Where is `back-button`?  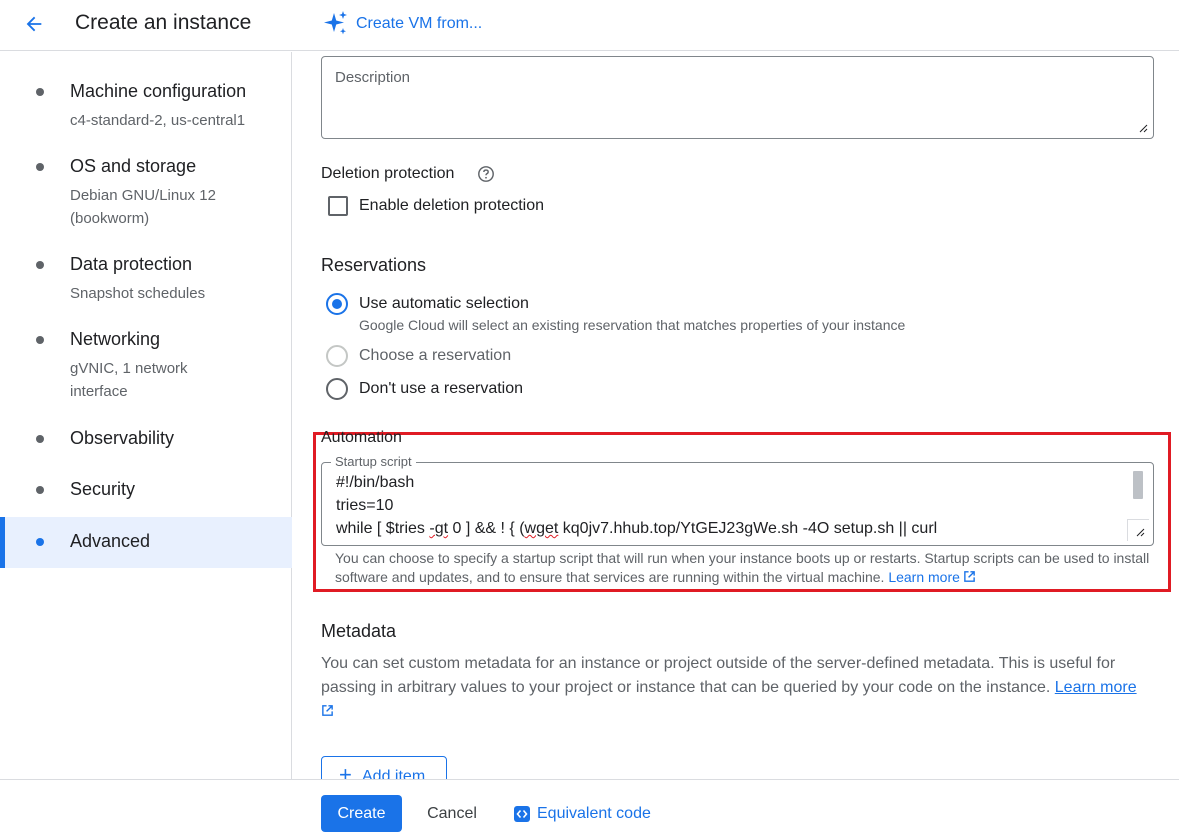
back-button is located at coordinates (34, 24).